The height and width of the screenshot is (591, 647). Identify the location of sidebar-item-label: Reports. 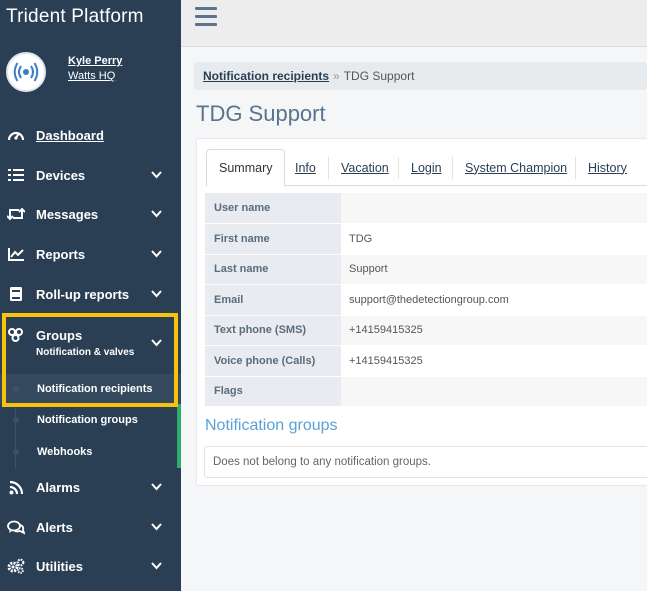
(61, 254).